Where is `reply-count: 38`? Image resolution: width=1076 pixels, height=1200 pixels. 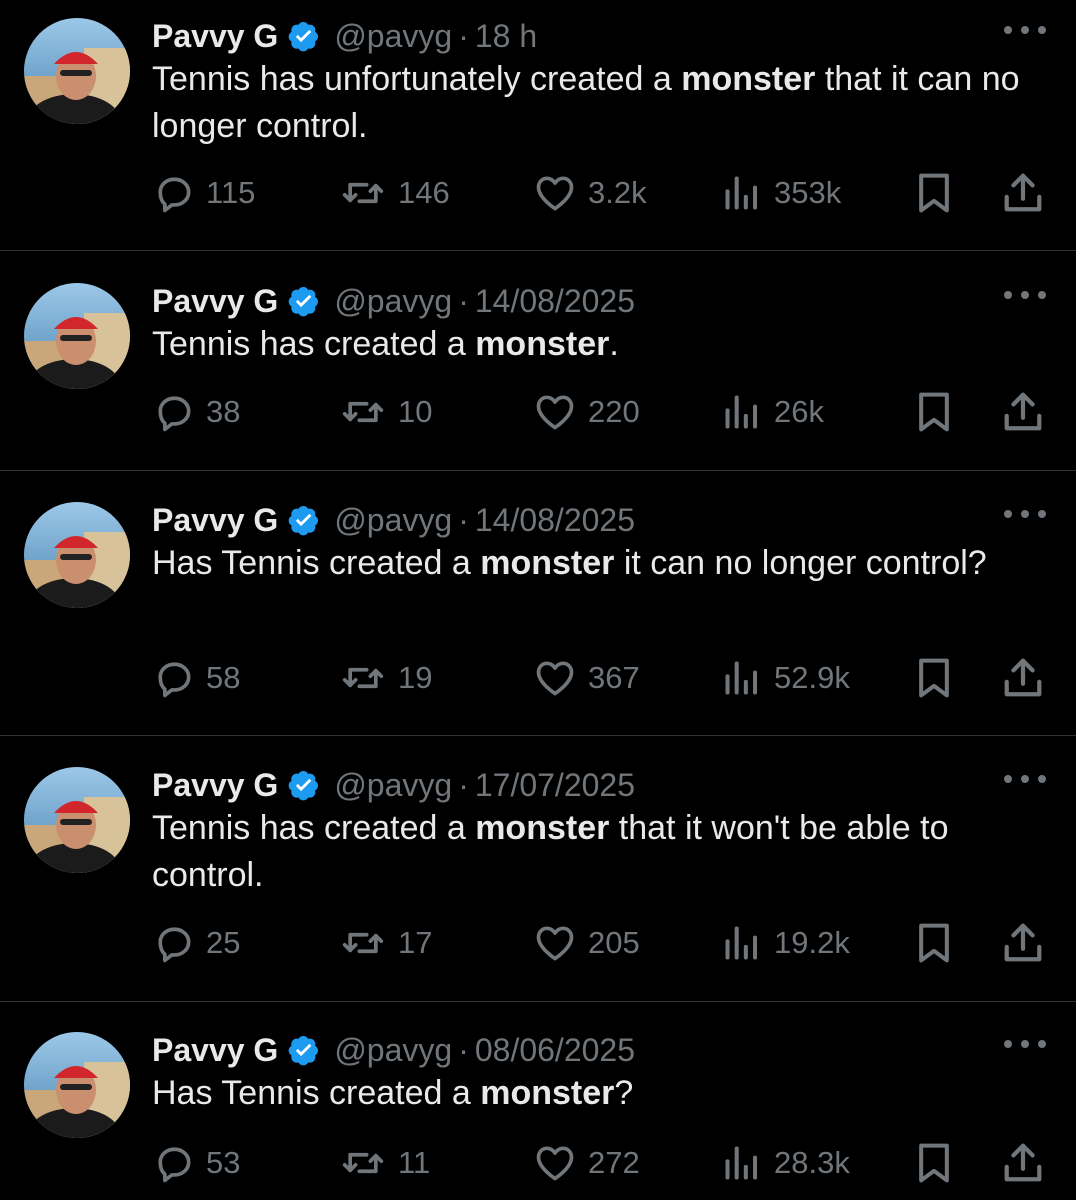
reply-count: 38 is located at coordinates (223, 411).